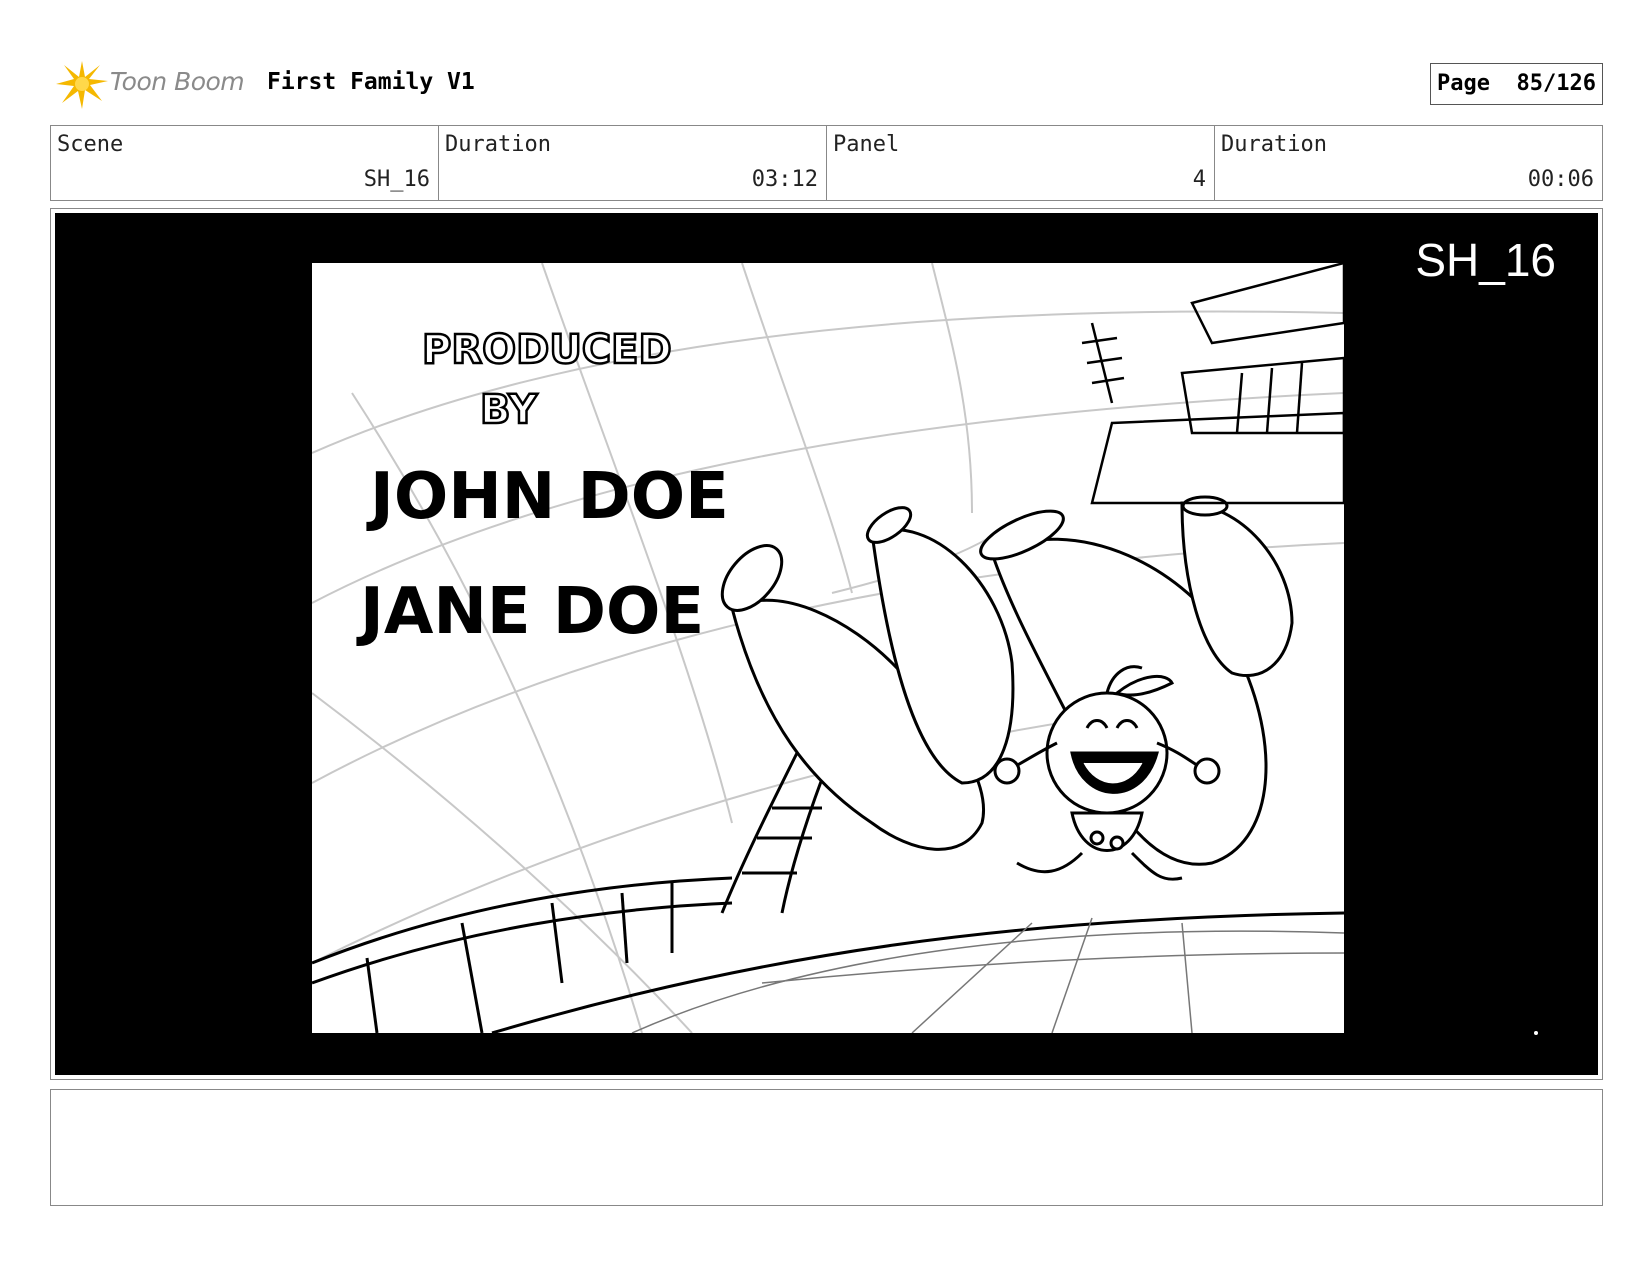 The width and height of the screenshot is (1650, 1275). I want to click on page-number: 85/126, so click(1556, 83).